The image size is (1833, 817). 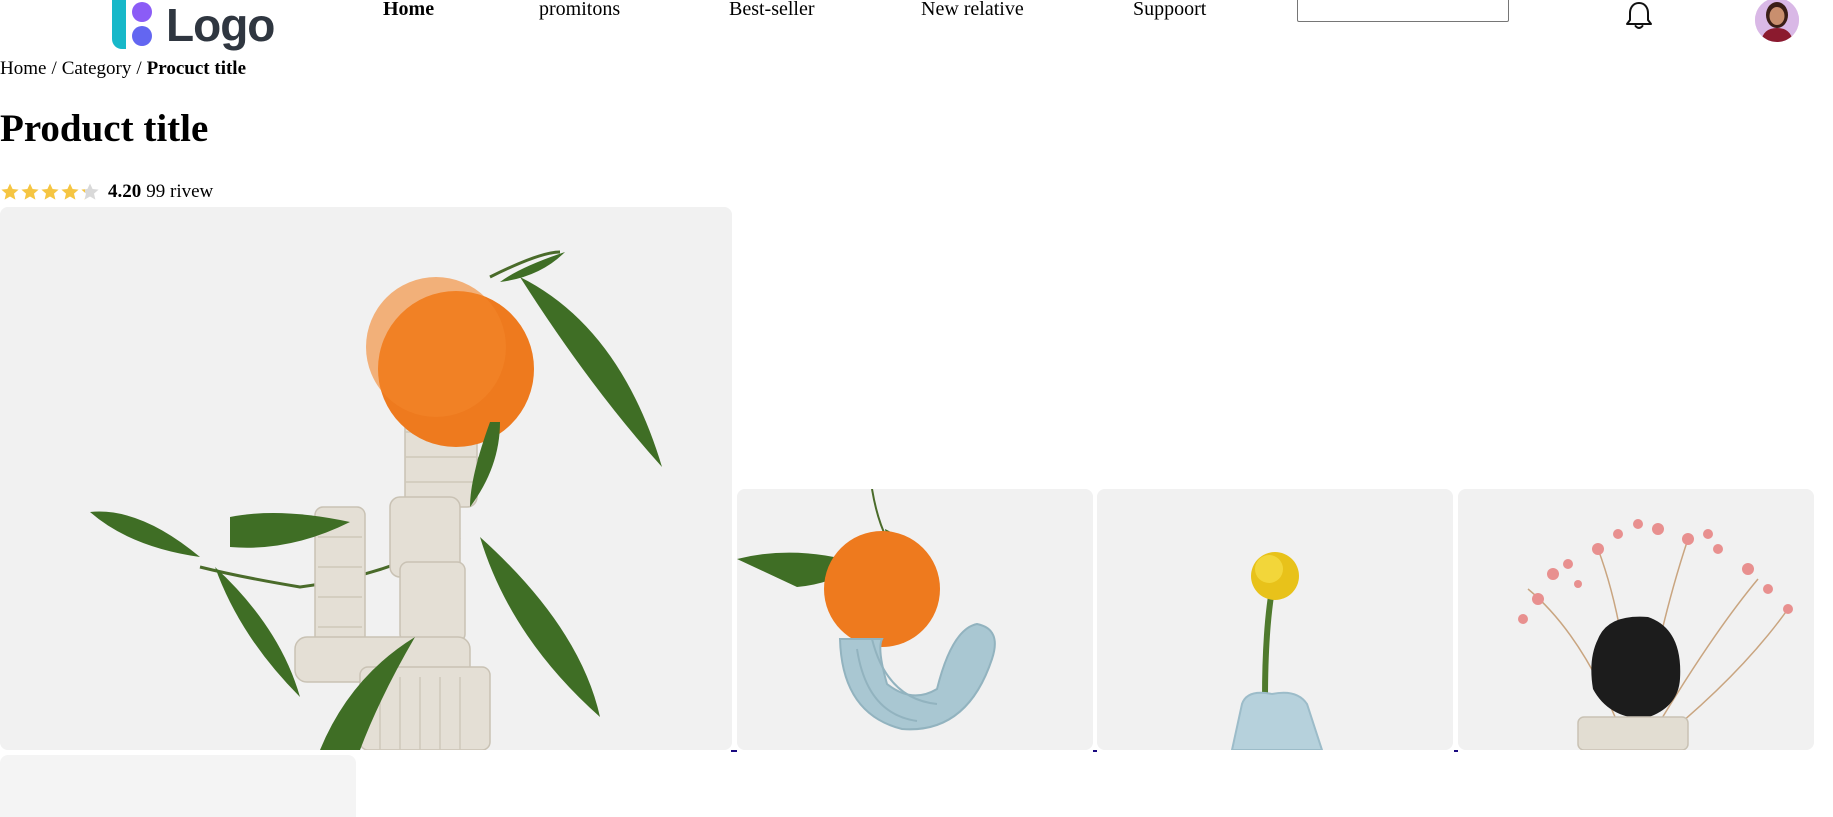 I want to click on product-rating: 4.20 99 rivew, so click(x=106, y=192).